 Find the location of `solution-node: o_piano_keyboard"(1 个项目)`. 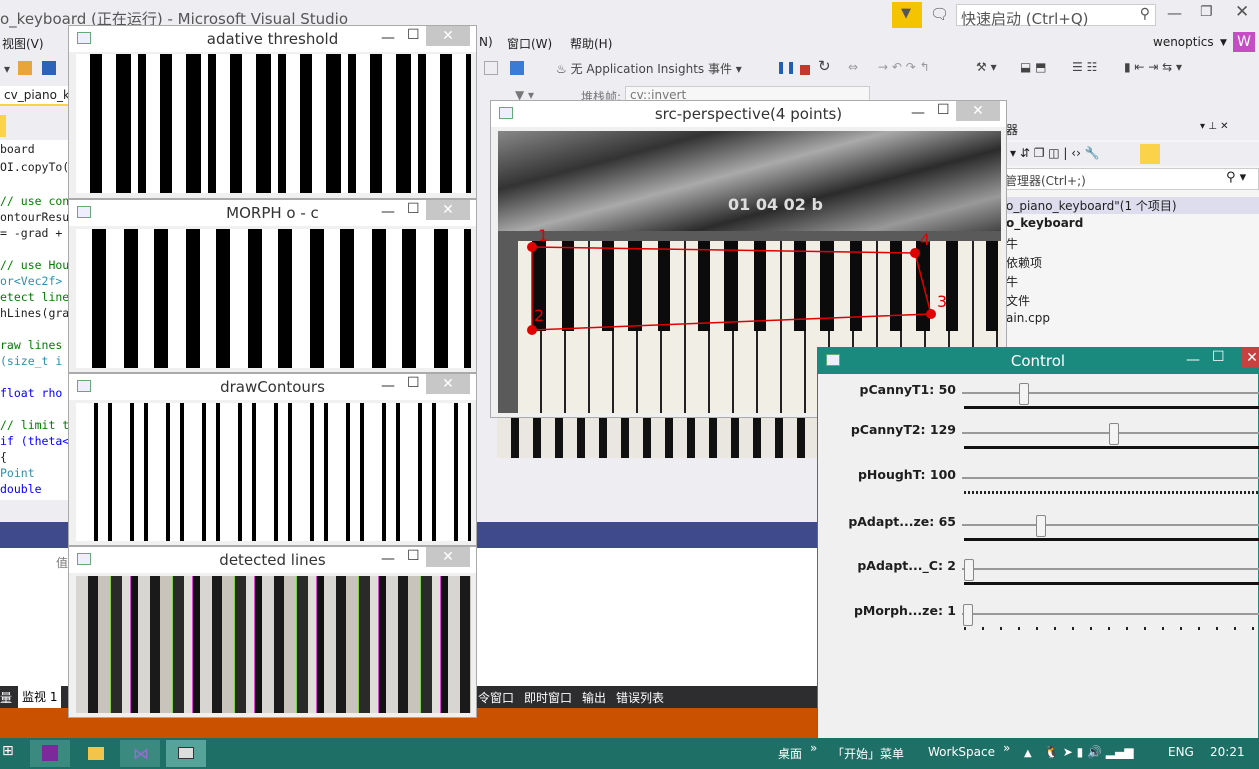

solution-node: o_piano_keyboard"(1 个项目) is located at coordinates (1129, 205).